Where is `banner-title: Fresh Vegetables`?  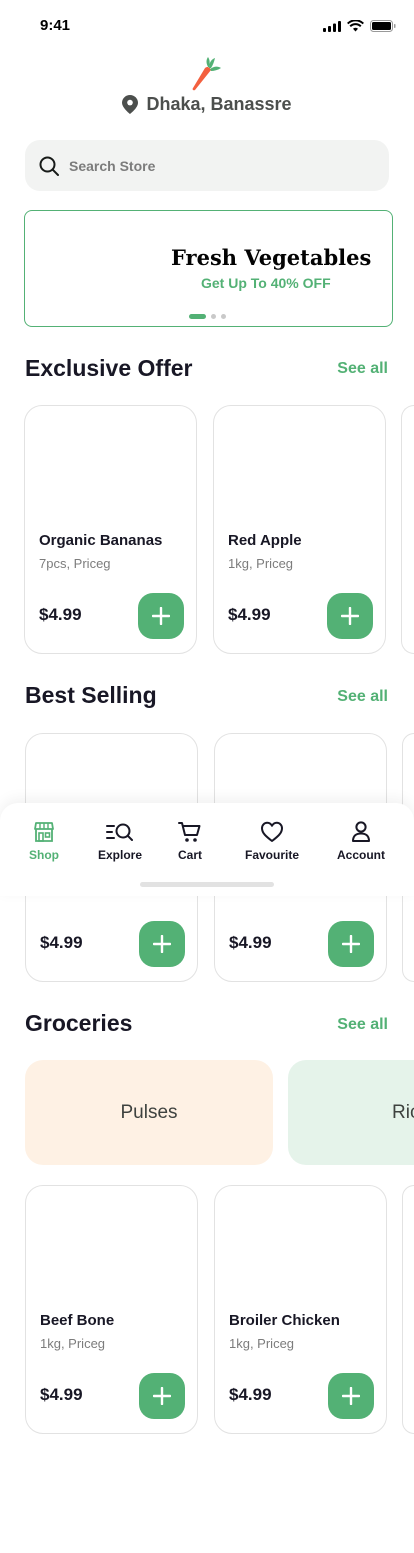 banner-title: Fresh Vegetables is located at coordinates (271, 257).